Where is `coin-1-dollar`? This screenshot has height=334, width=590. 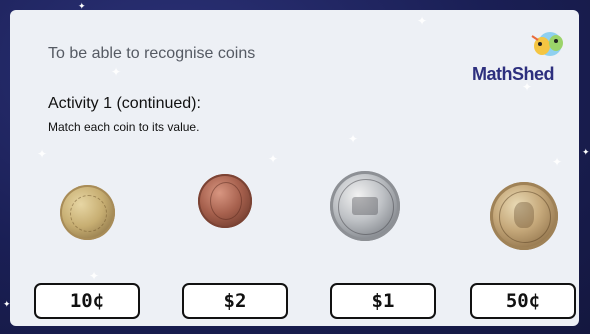 coin-1-dollar is located at coordinates (524, 216).